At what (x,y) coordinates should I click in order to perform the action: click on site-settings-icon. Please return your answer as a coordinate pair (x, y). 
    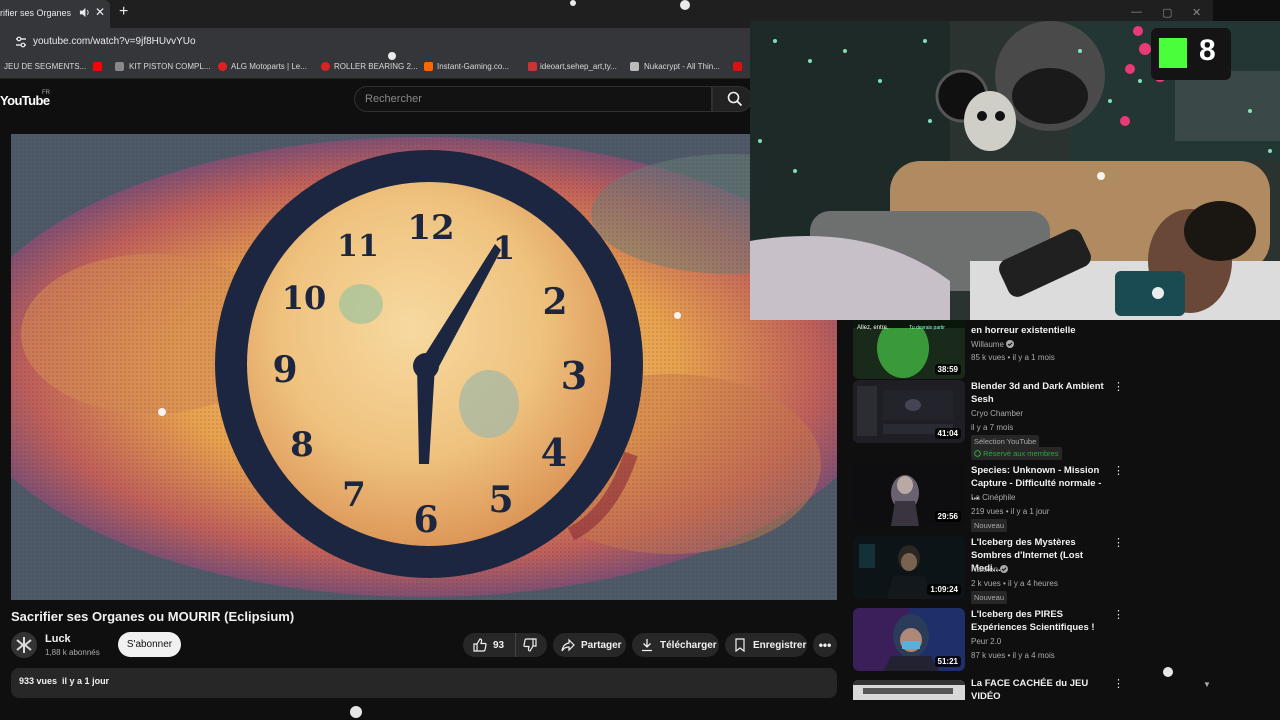
    Looking at the image, I should click on (21, 42).